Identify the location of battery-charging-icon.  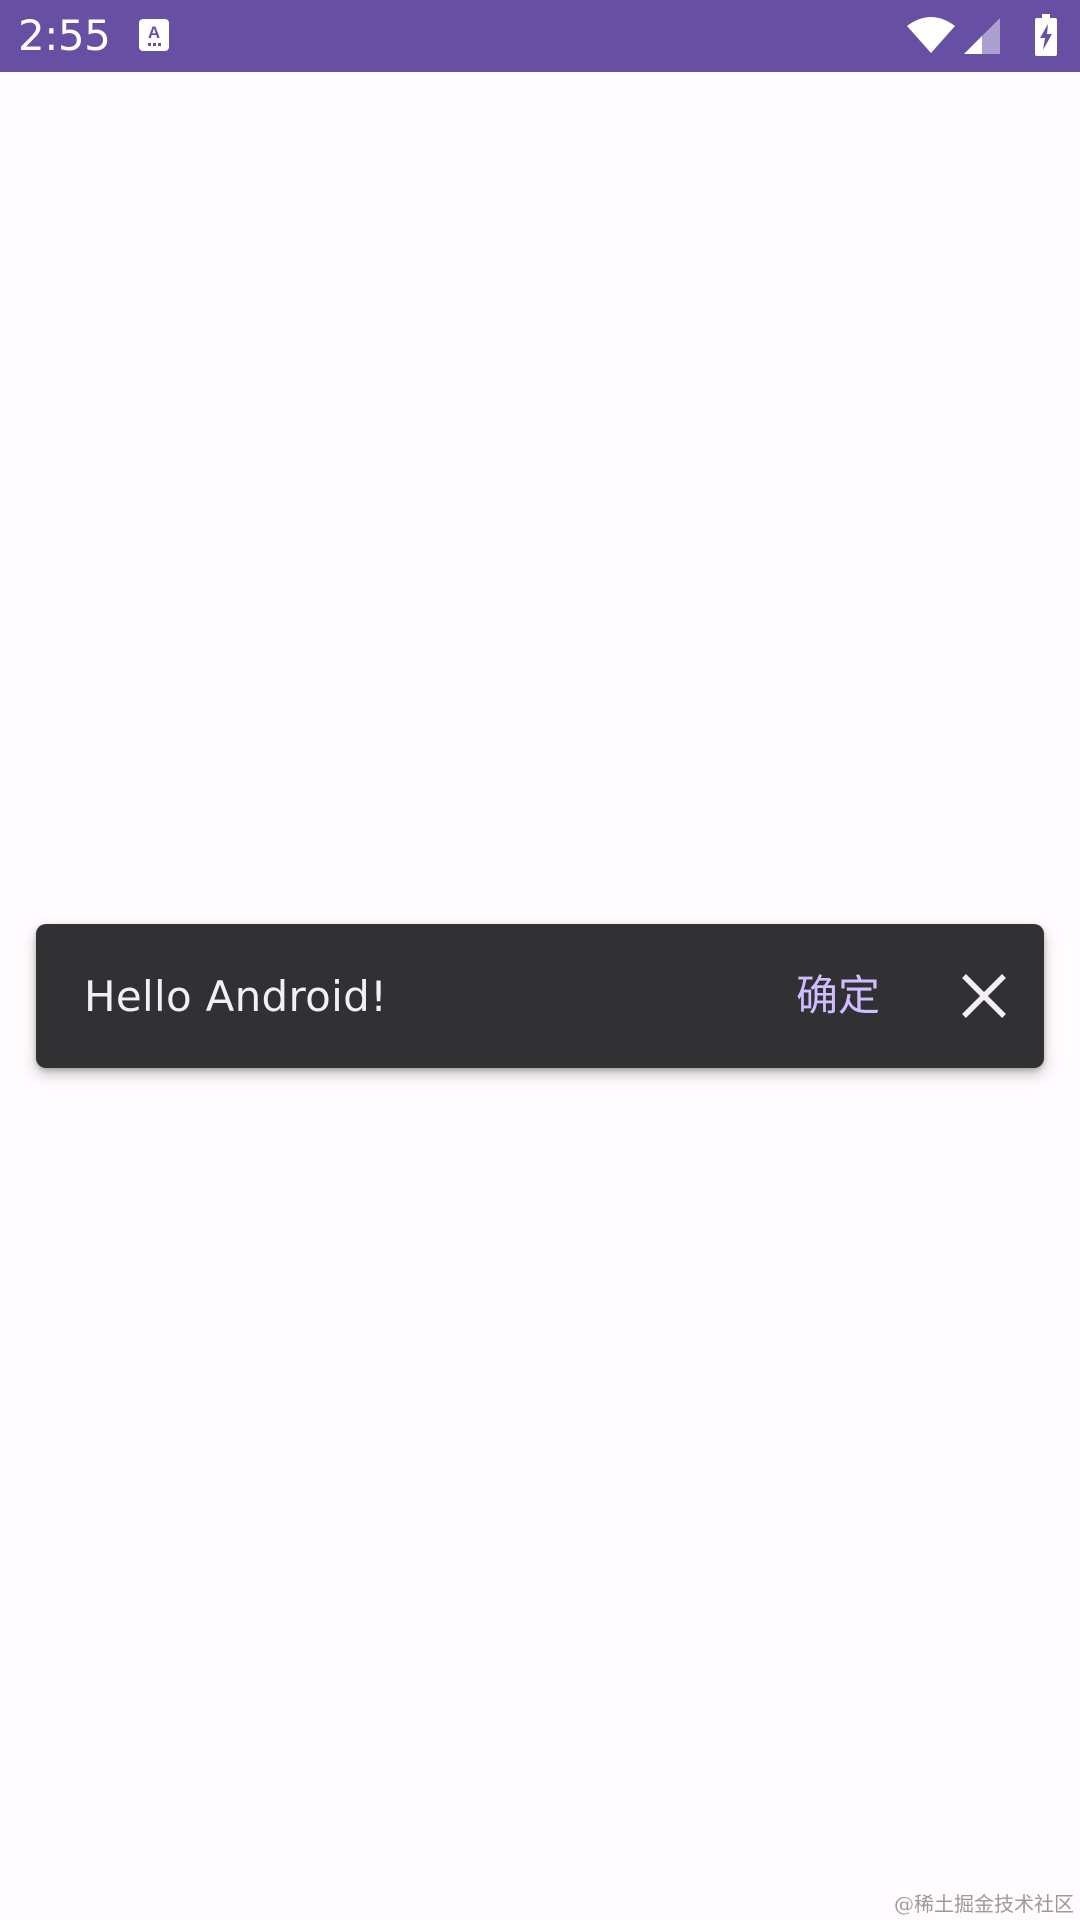
(1046, 35).